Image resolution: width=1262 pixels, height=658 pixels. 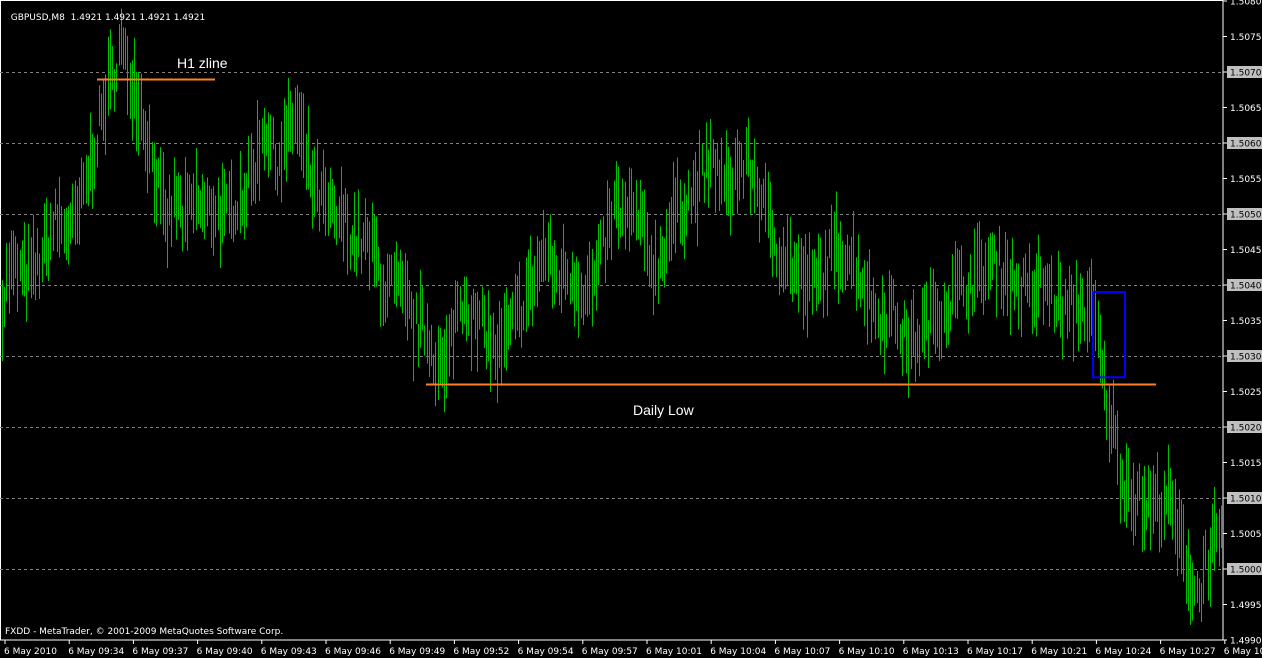 What do you see at coordinates (1246, 358) in the screenshot?
I see `y-tick-label: 1.5030` at bounding box center [1246, 358].